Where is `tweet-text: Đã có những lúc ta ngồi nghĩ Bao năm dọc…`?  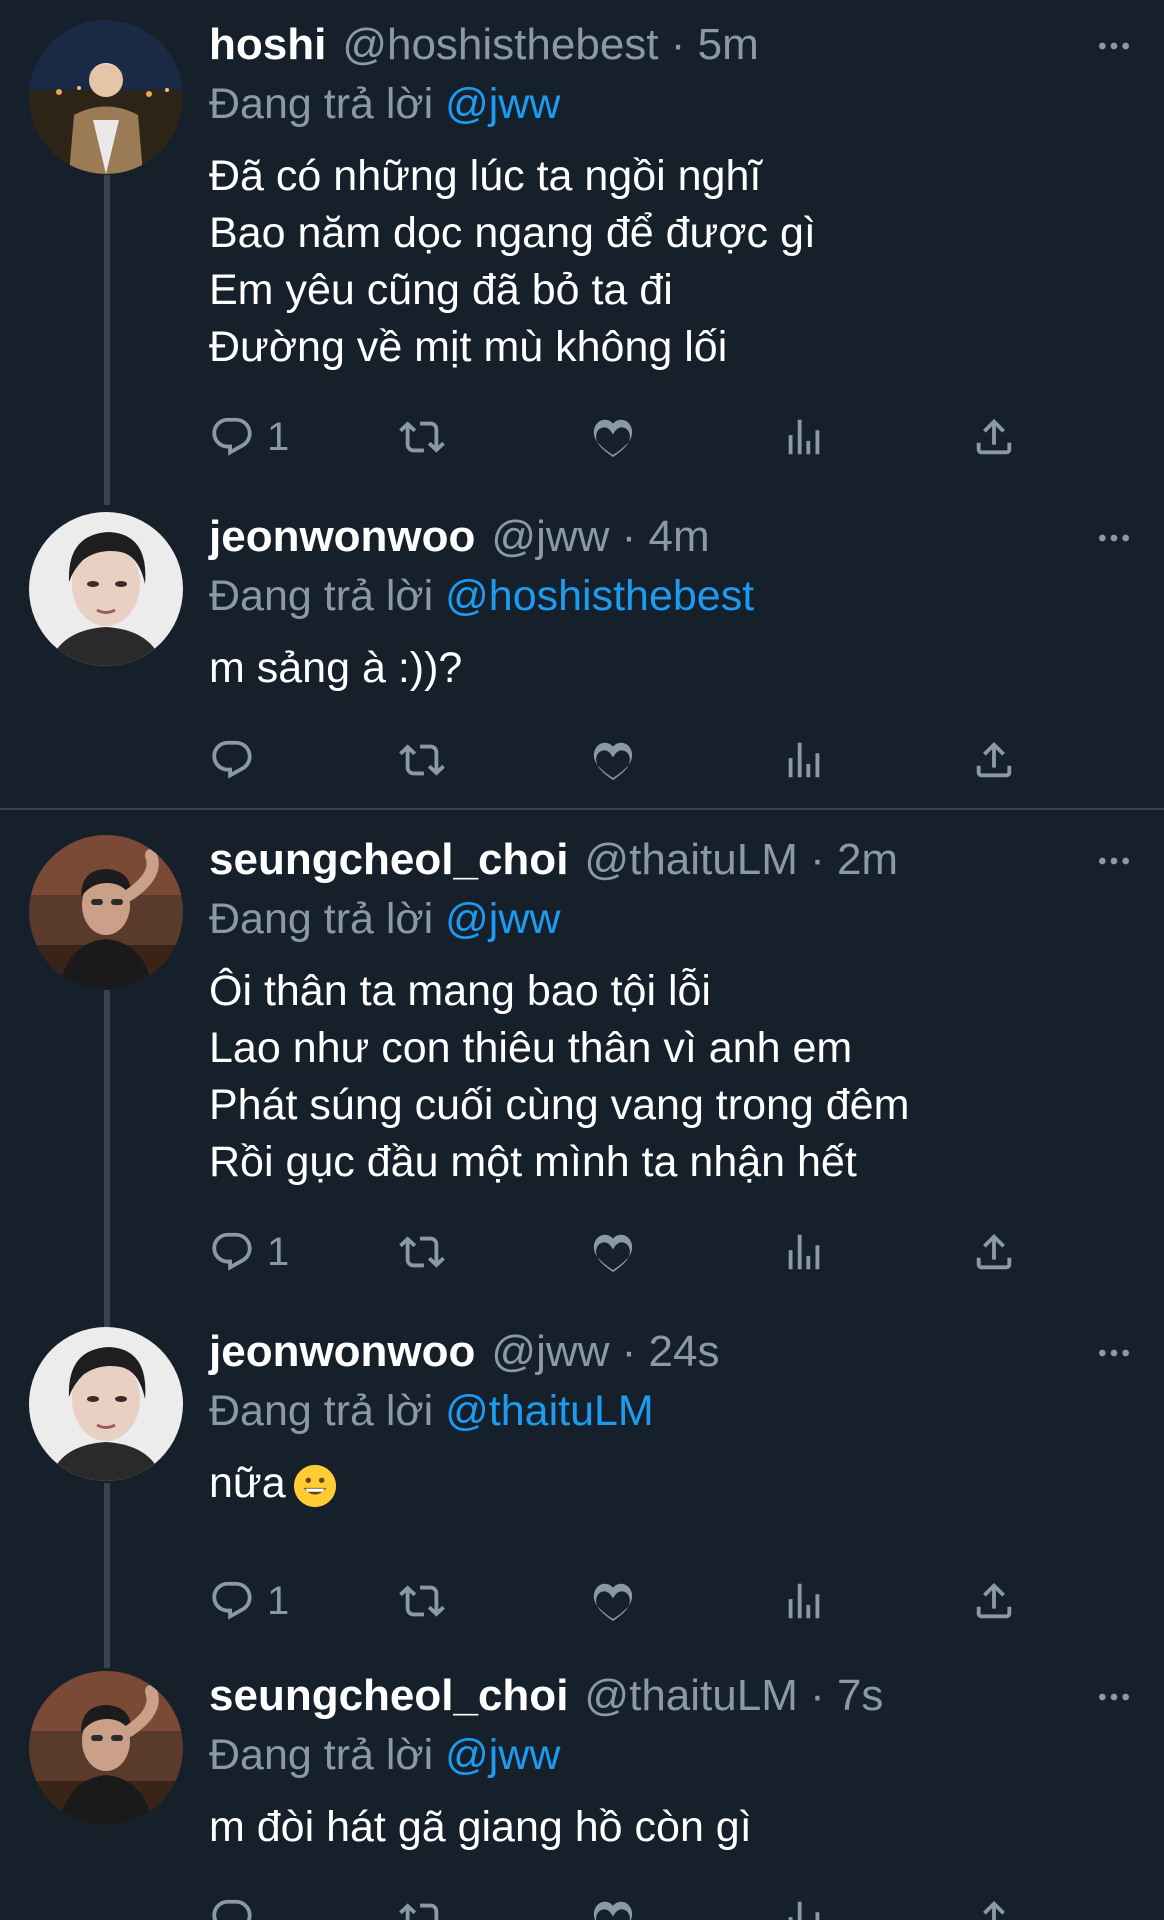
tweet-text: Đã có những lúc ta ngồi nghĩ Bao năm dọc… is located at coordinates (512, 261).